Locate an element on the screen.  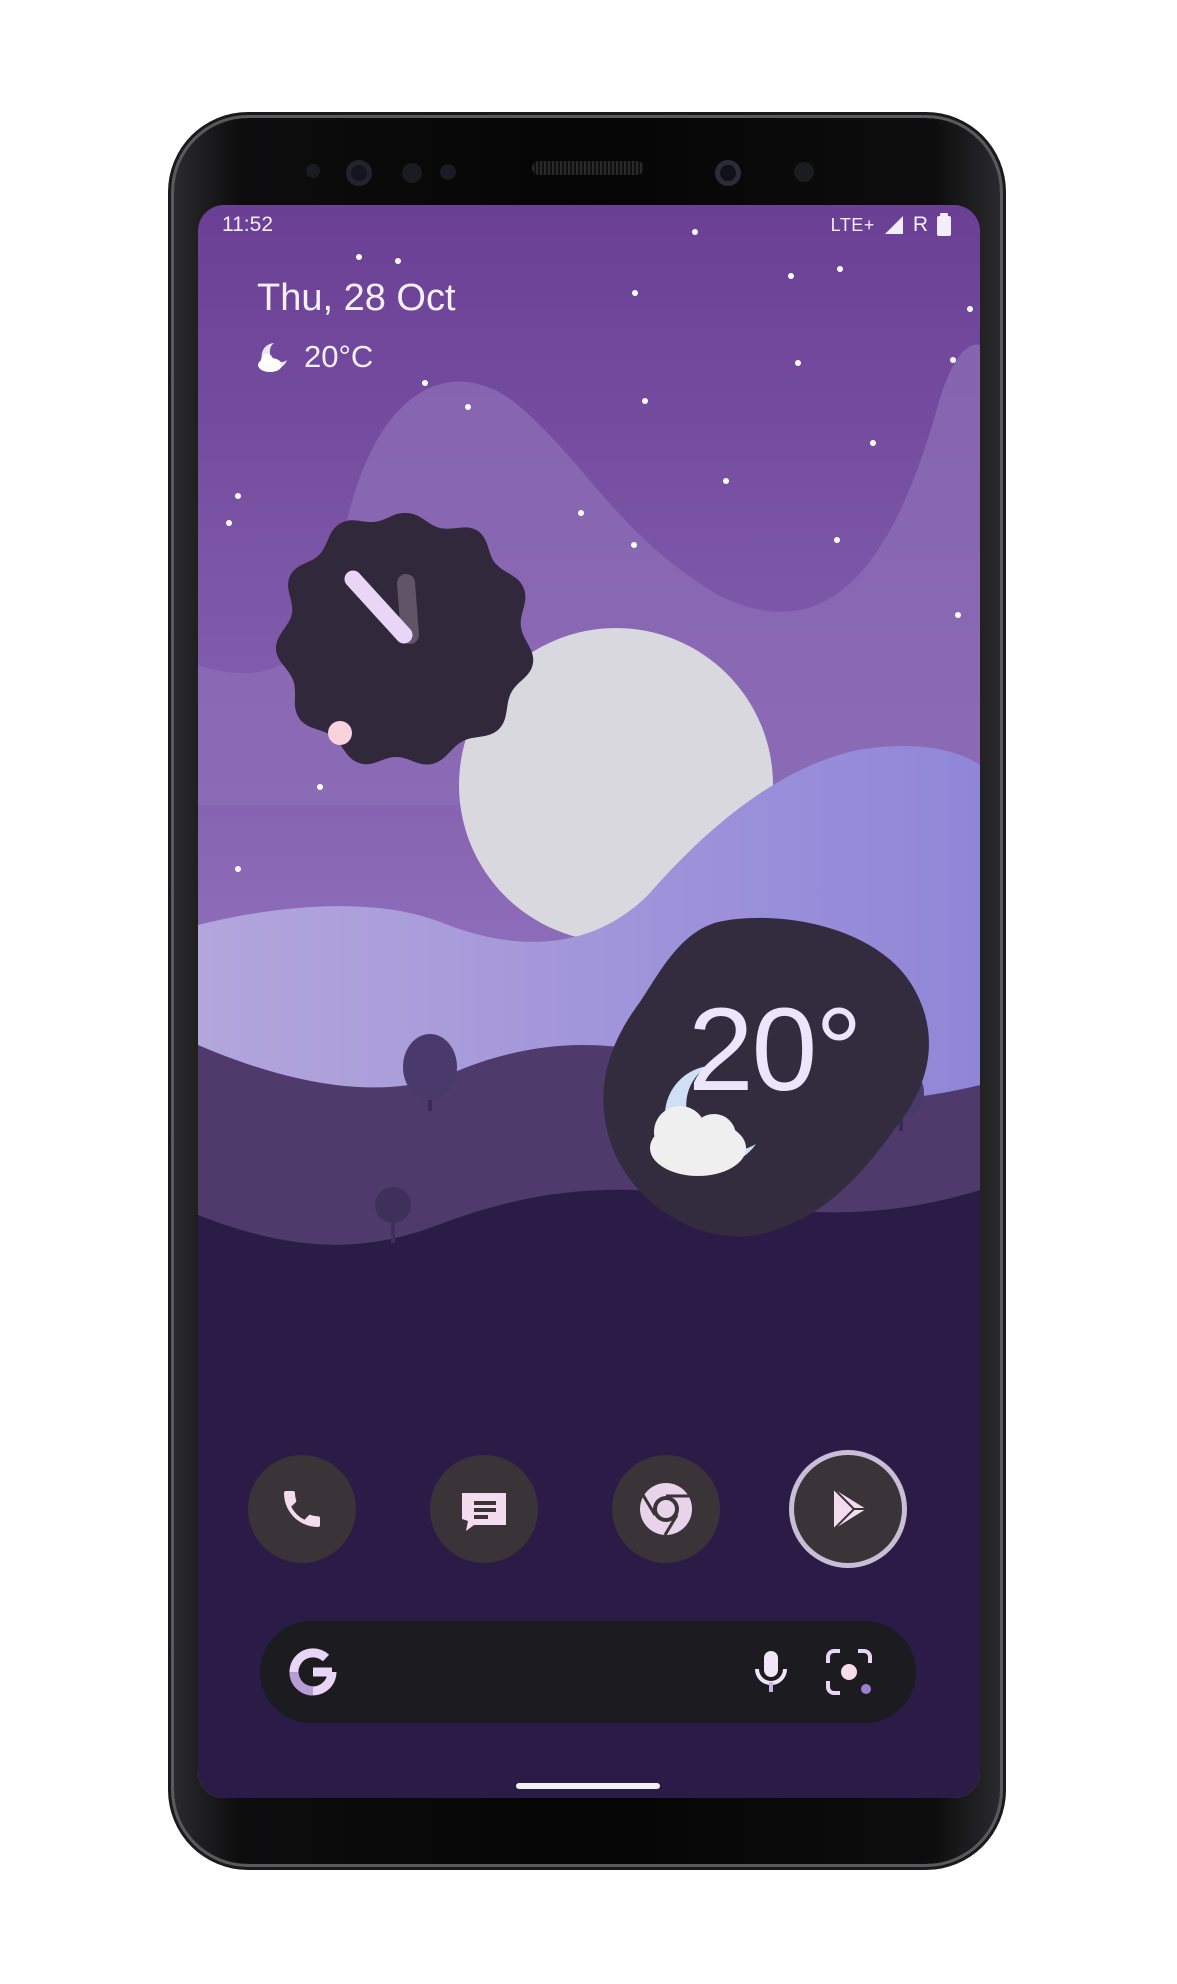
phone-icon is located at coordinates (302, 1509).